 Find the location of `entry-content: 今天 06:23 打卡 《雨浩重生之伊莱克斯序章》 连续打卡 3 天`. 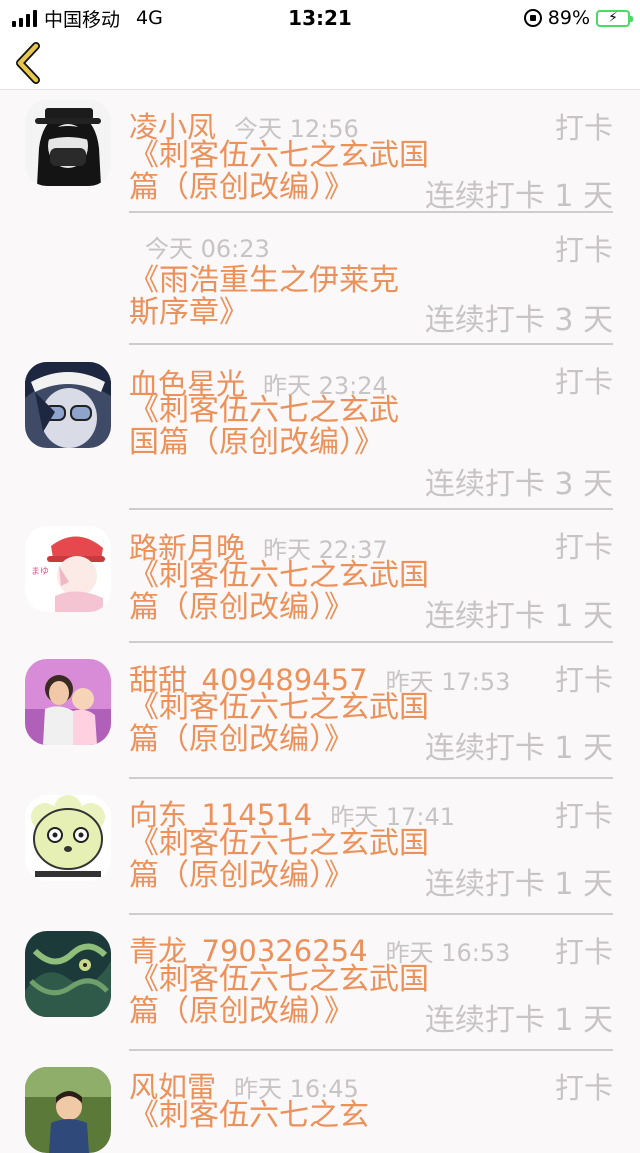

entry-content: 今天 06:23 打卡 《雨浩重生之伊莱克斯序章》 连续打卡 3 天 is located at coordinates (371, 279).